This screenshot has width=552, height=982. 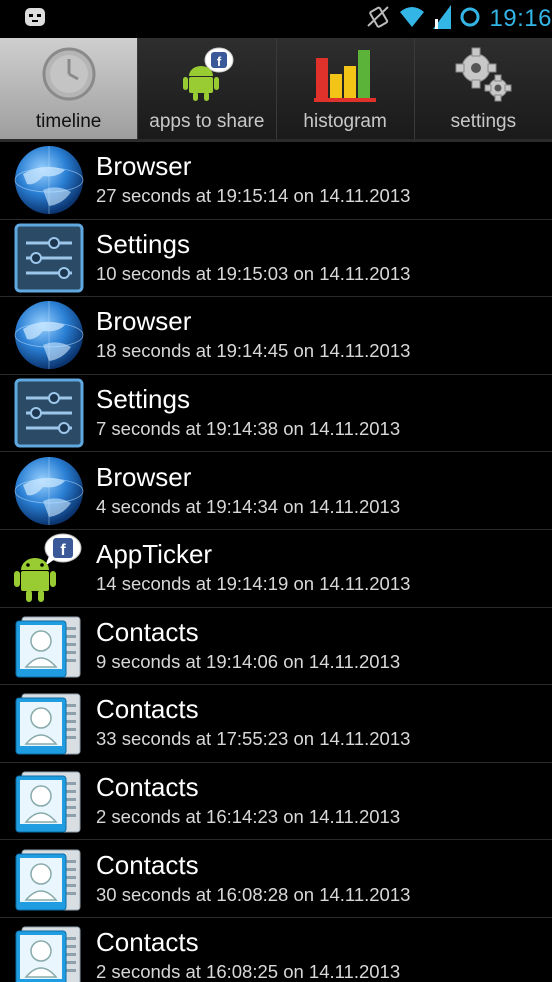 I want to click on usage-detail: 7 seconds at 19:14:38 on 14.11.2013, so click(x=248, y=429).